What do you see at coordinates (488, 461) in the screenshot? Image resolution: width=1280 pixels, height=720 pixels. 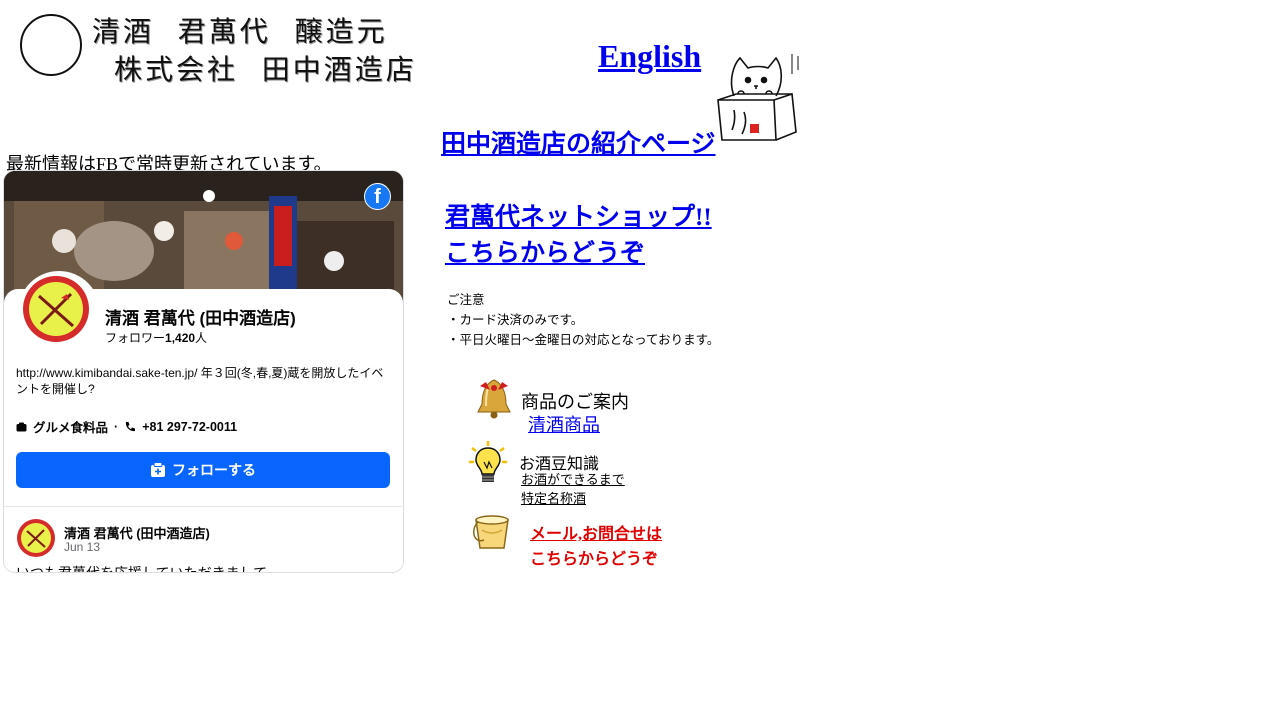 I see `light-bulb-icon` at bounding box center [488, 461].